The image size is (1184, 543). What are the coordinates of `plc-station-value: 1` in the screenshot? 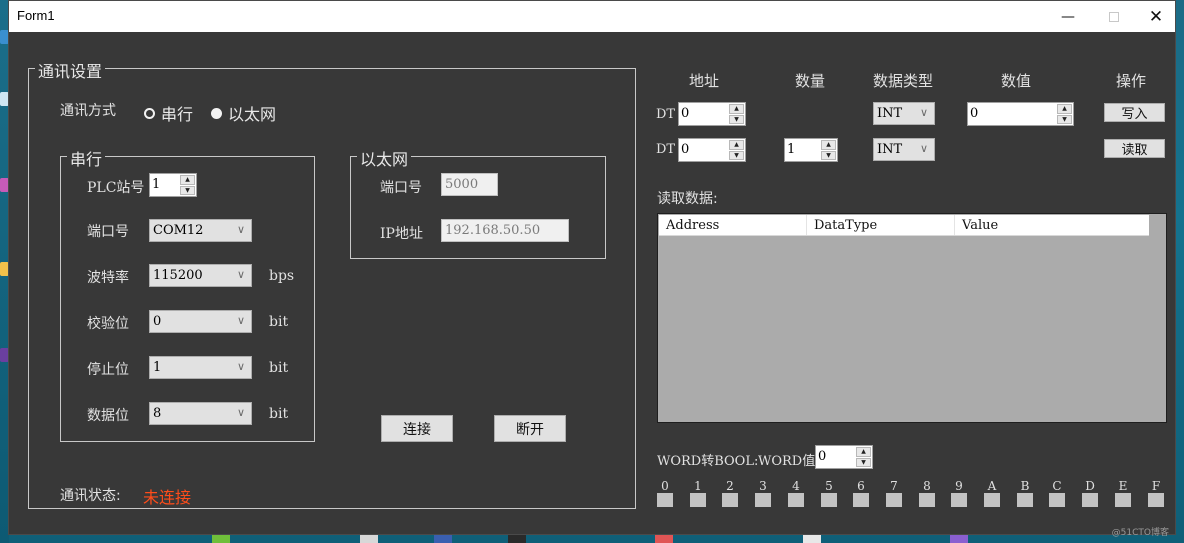 It's located at (156, 184).